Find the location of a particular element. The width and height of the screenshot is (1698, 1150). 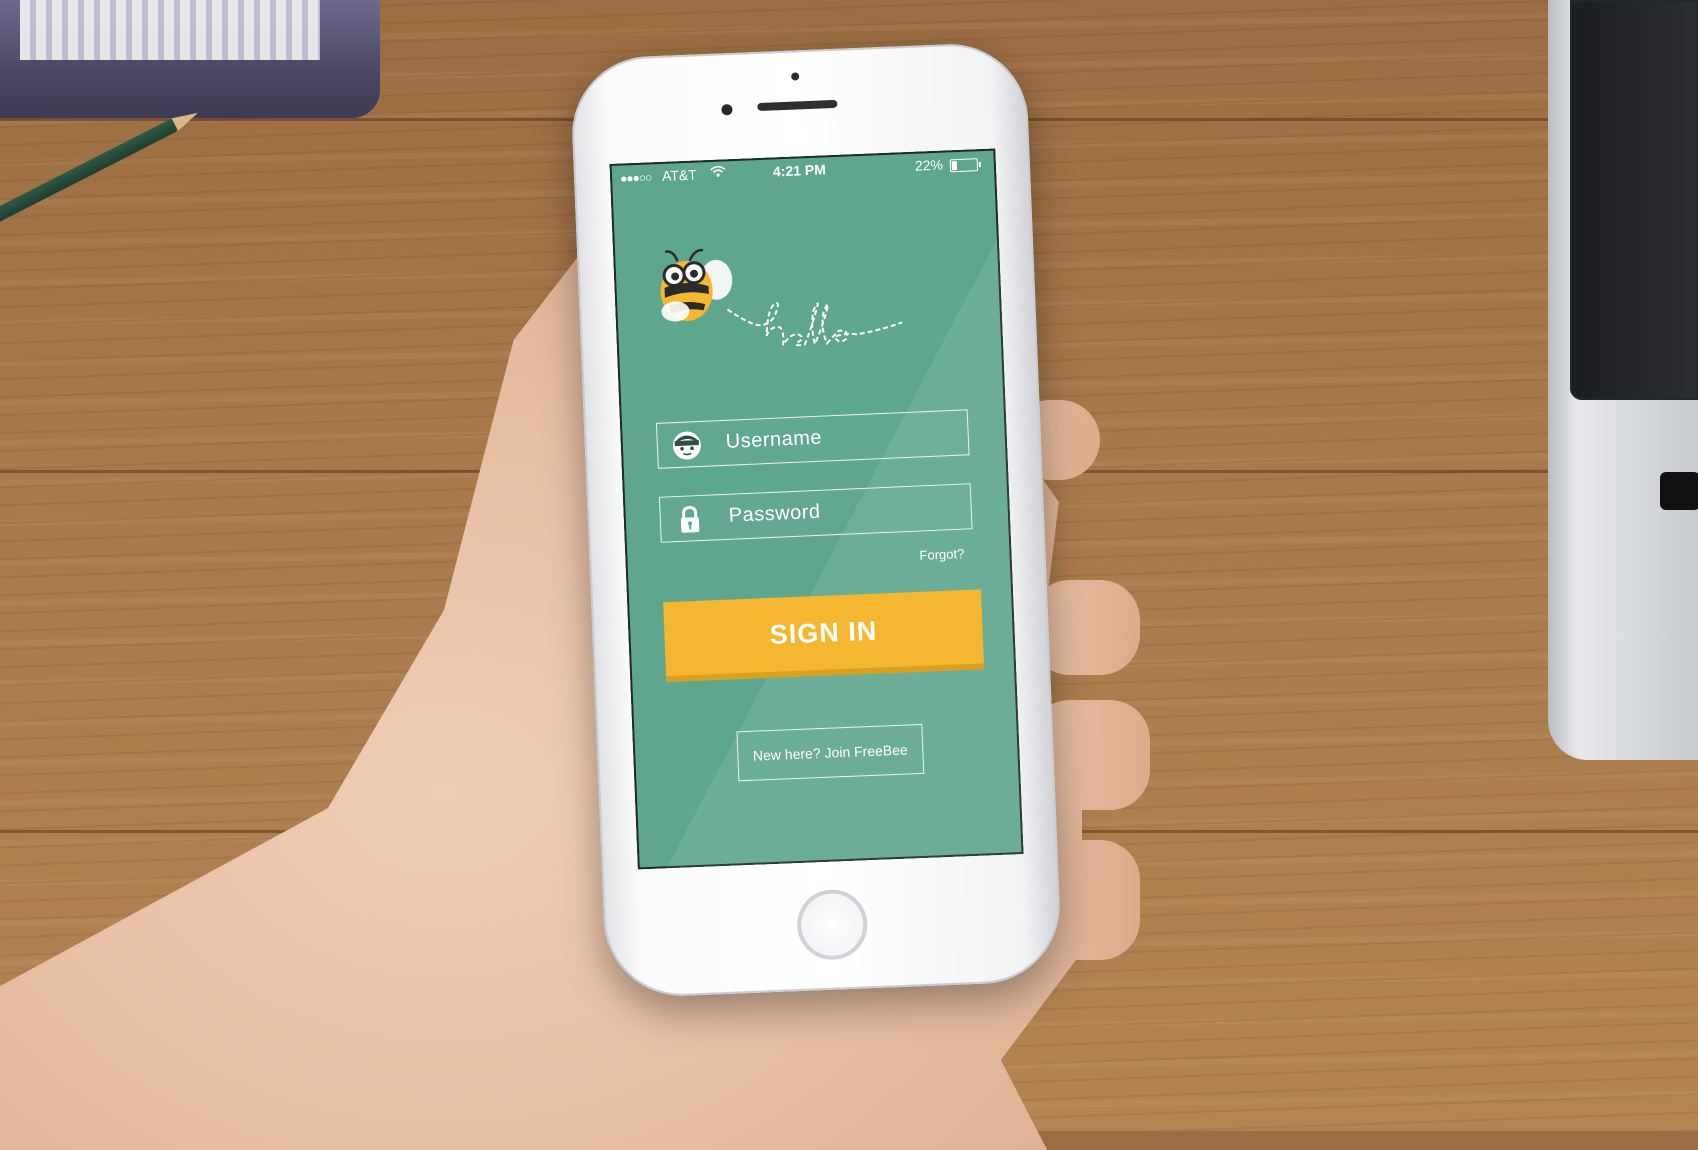

sign-in-button: SIGN IN is located at coordinates (823, 633).